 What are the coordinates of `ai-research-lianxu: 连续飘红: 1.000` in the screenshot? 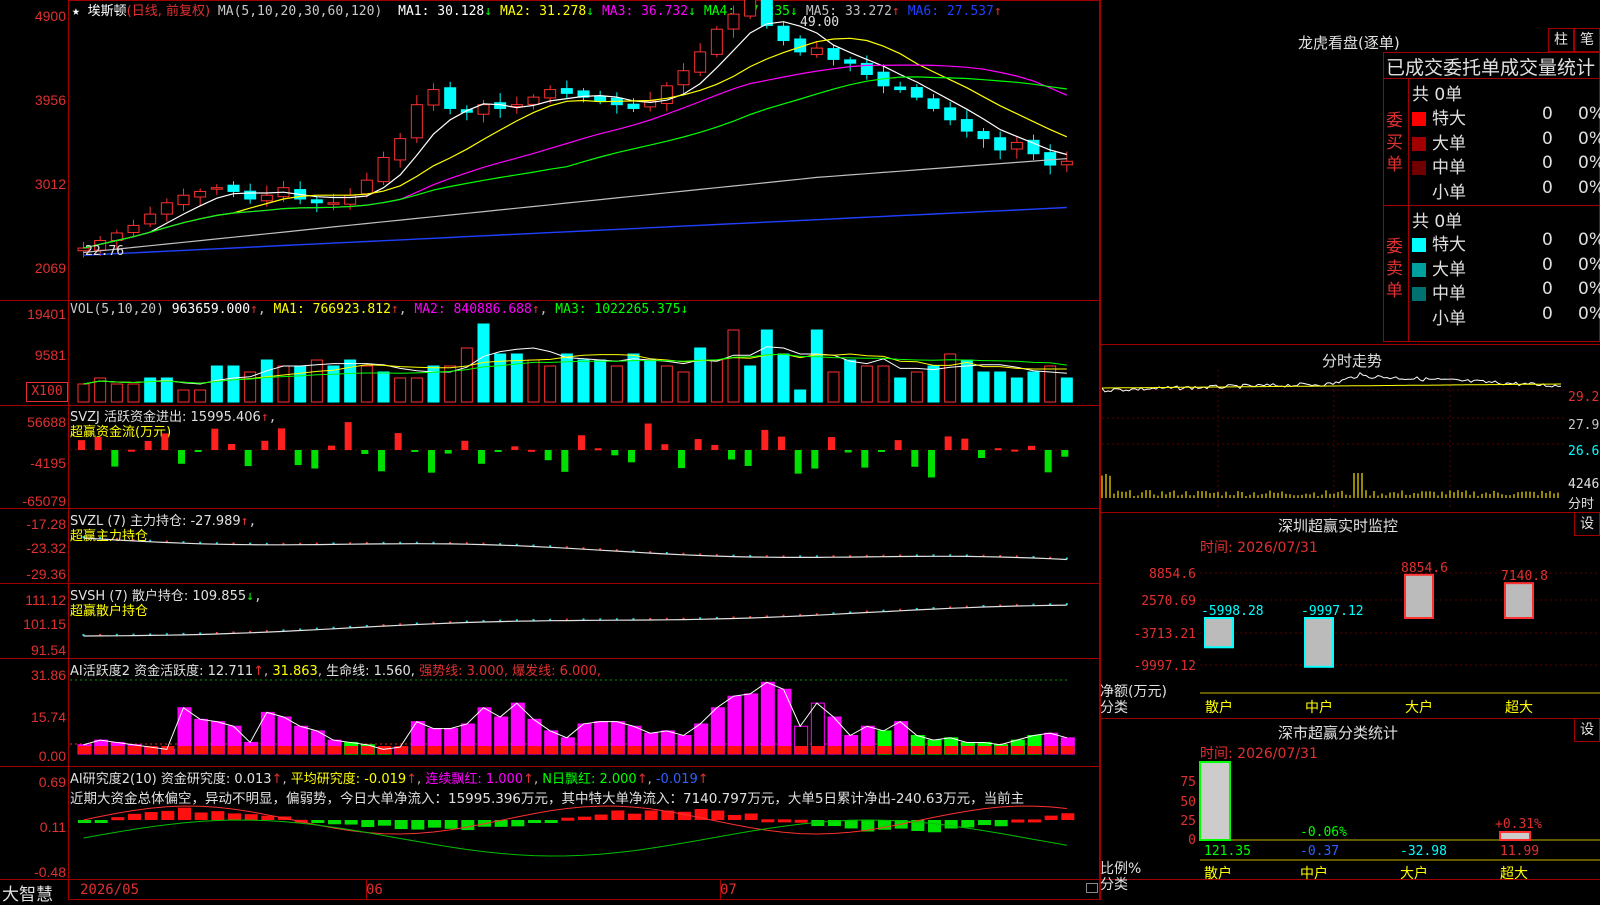 It's located at (474, 779).